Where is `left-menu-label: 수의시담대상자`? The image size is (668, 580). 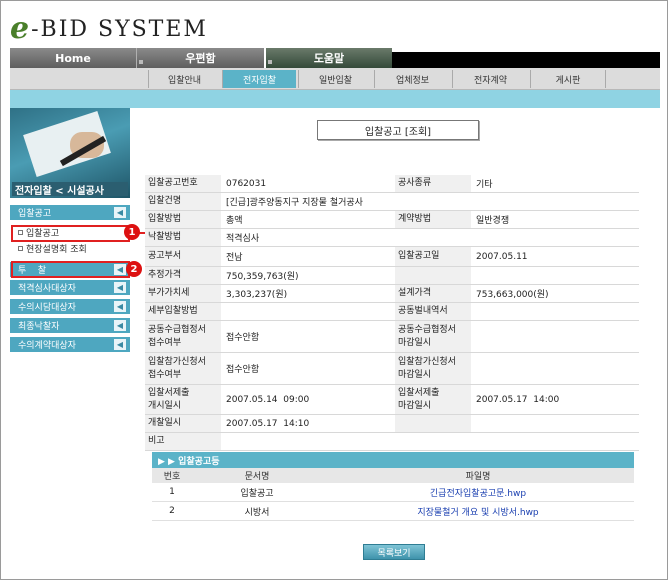
left-menu-label: 수의시담대상자 is located at coordinates (47, 308).